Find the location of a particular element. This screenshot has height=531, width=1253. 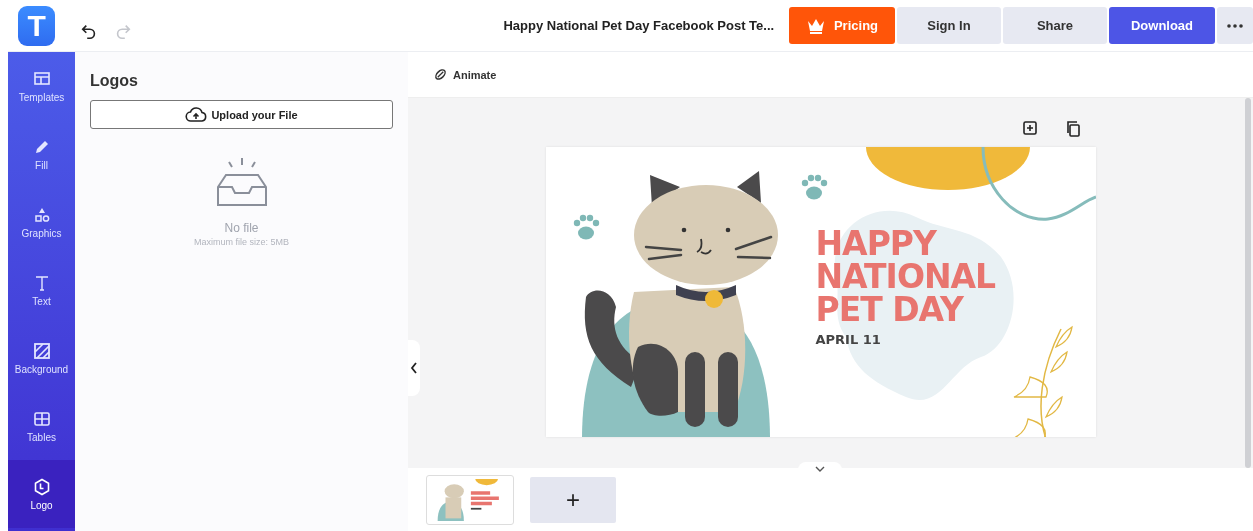

plus-square-icon is located at coordinates (1030, 128).